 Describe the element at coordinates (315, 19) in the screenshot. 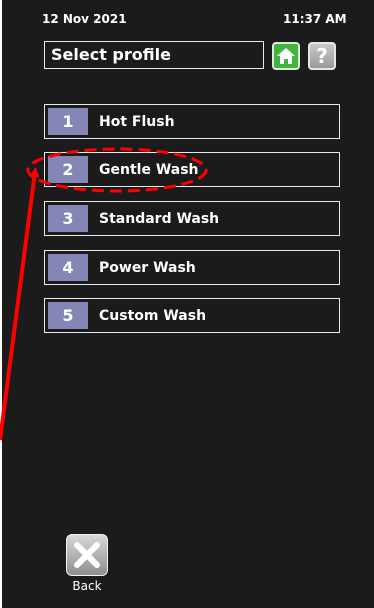

I see `status-time: 11:37 AM` at that location.